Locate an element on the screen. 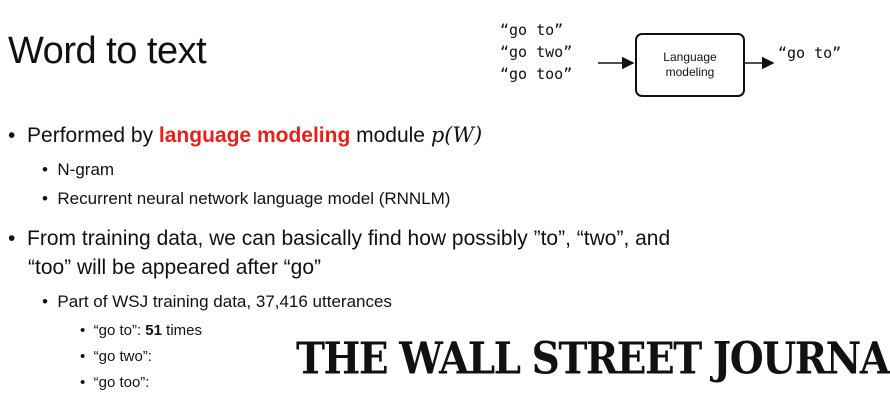  subbullet-ngram: • N-gram is located at coordinates (78, 169).